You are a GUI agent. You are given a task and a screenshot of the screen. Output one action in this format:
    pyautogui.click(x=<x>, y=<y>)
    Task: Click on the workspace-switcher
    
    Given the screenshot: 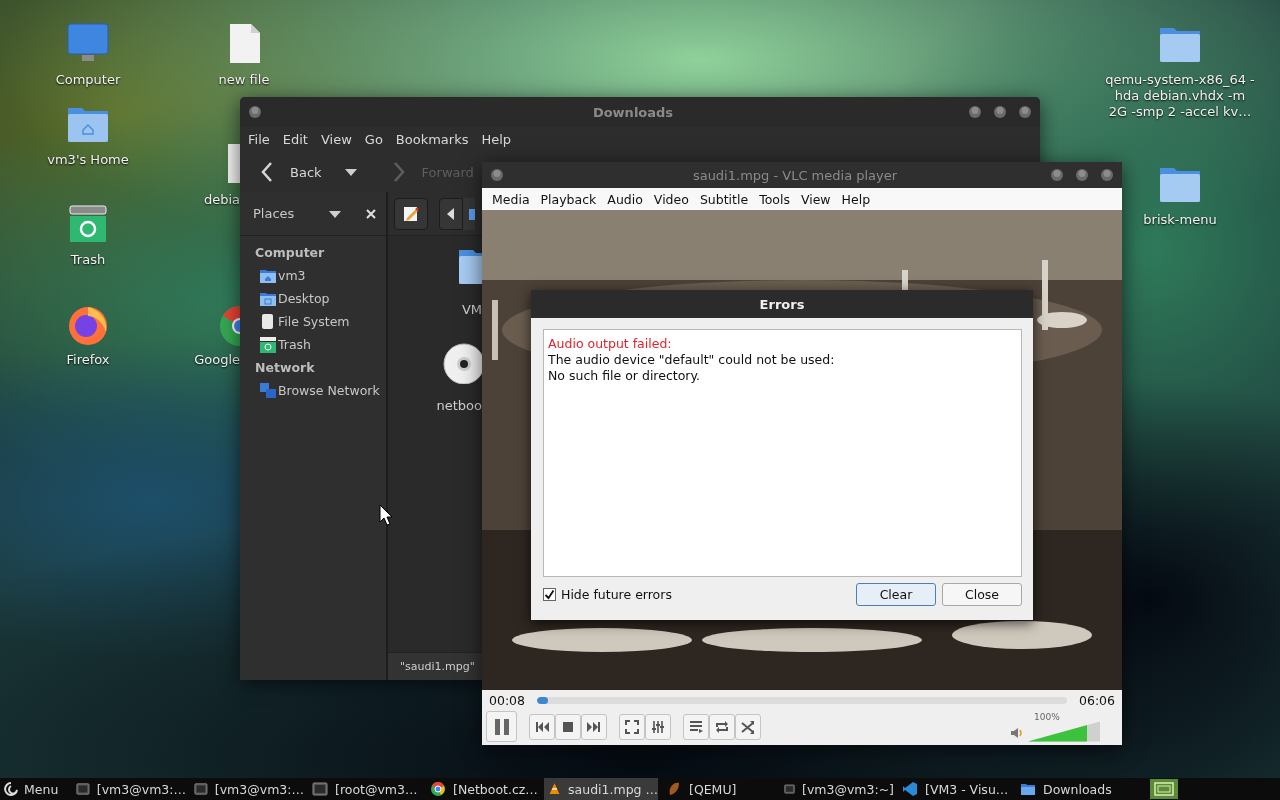 What is the action you would take?
    pyautogui.click(x=1164, y=789)
    